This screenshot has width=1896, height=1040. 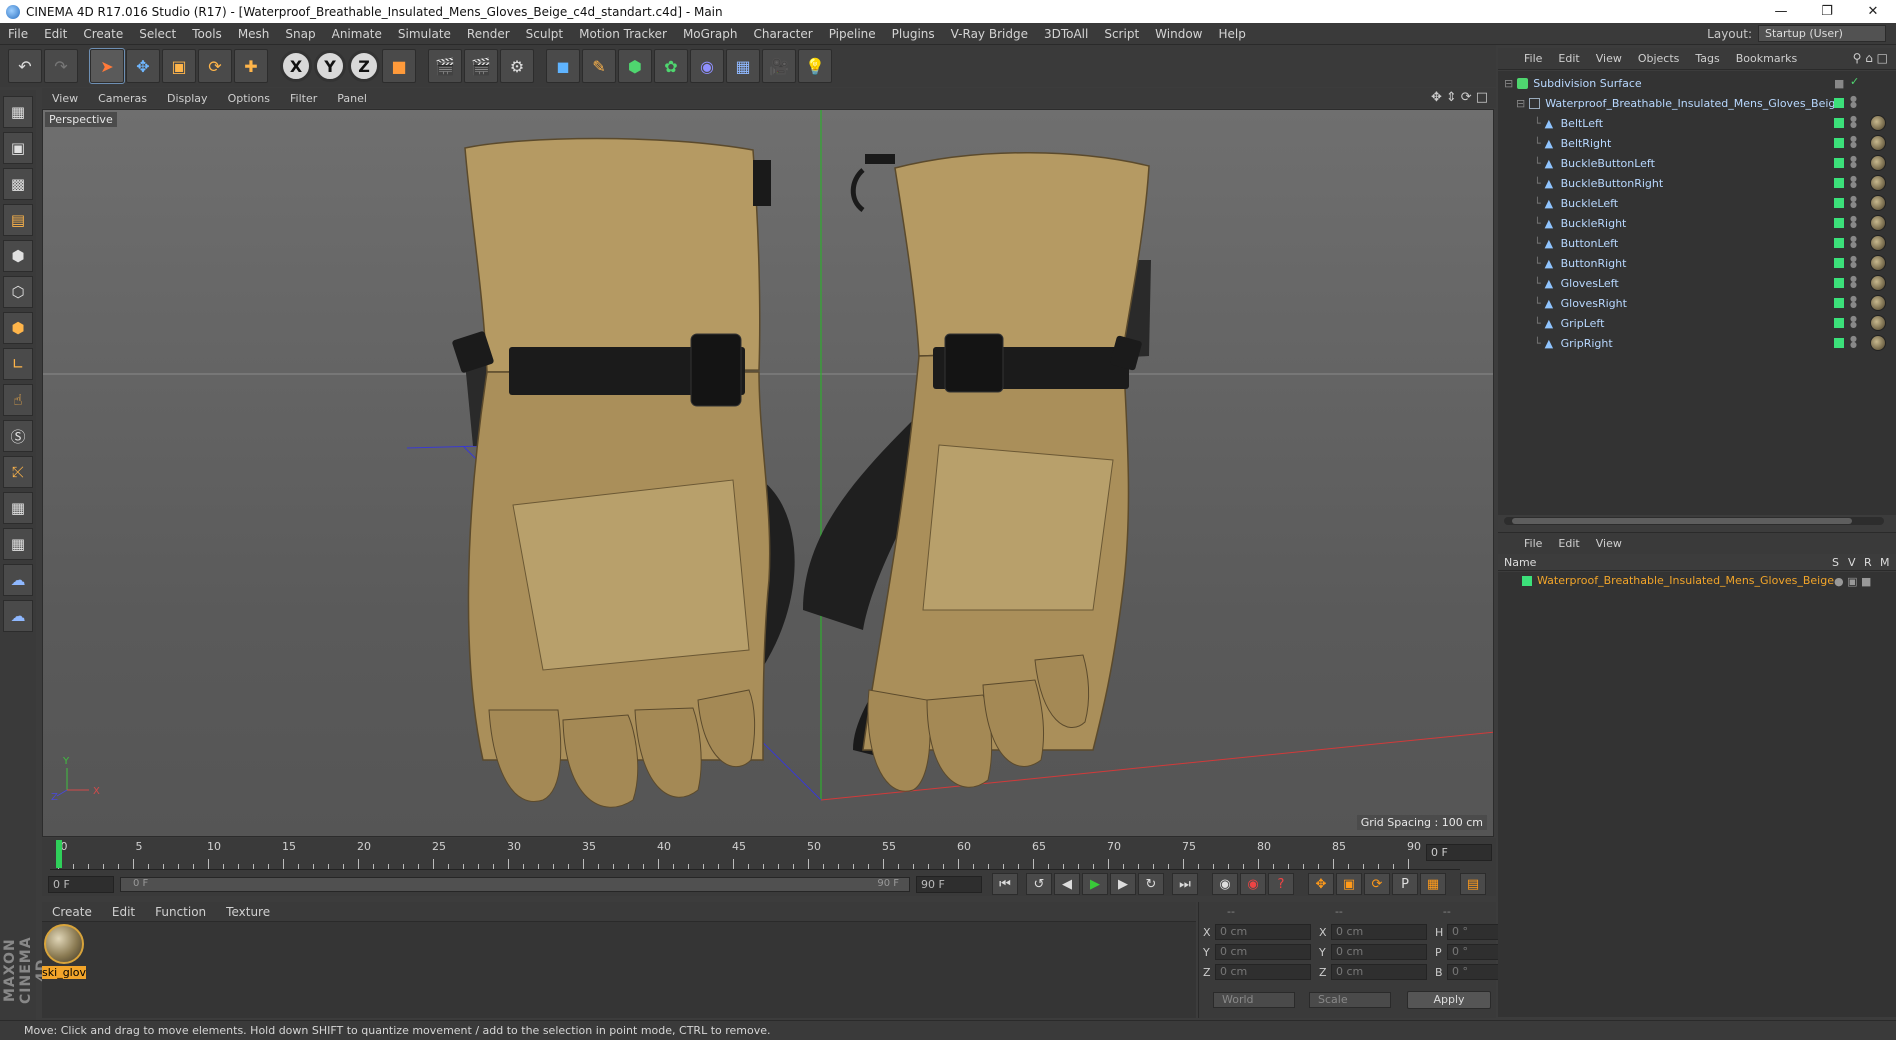 What do you see at coordinates (364, 66) in the screenshot?
I see `axis-z-button: Z` at bounding box center [364, 66].